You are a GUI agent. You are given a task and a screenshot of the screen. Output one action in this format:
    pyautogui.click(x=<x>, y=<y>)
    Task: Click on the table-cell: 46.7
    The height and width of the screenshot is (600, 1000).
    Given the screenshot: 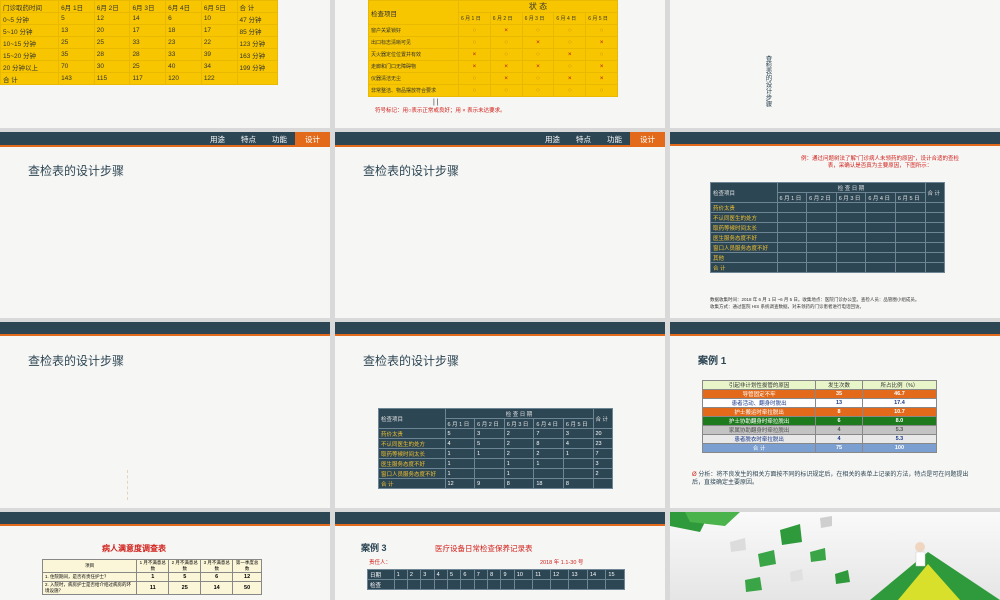 What is the action you would take?
    pyautogui.click(x=899, y=394)
    